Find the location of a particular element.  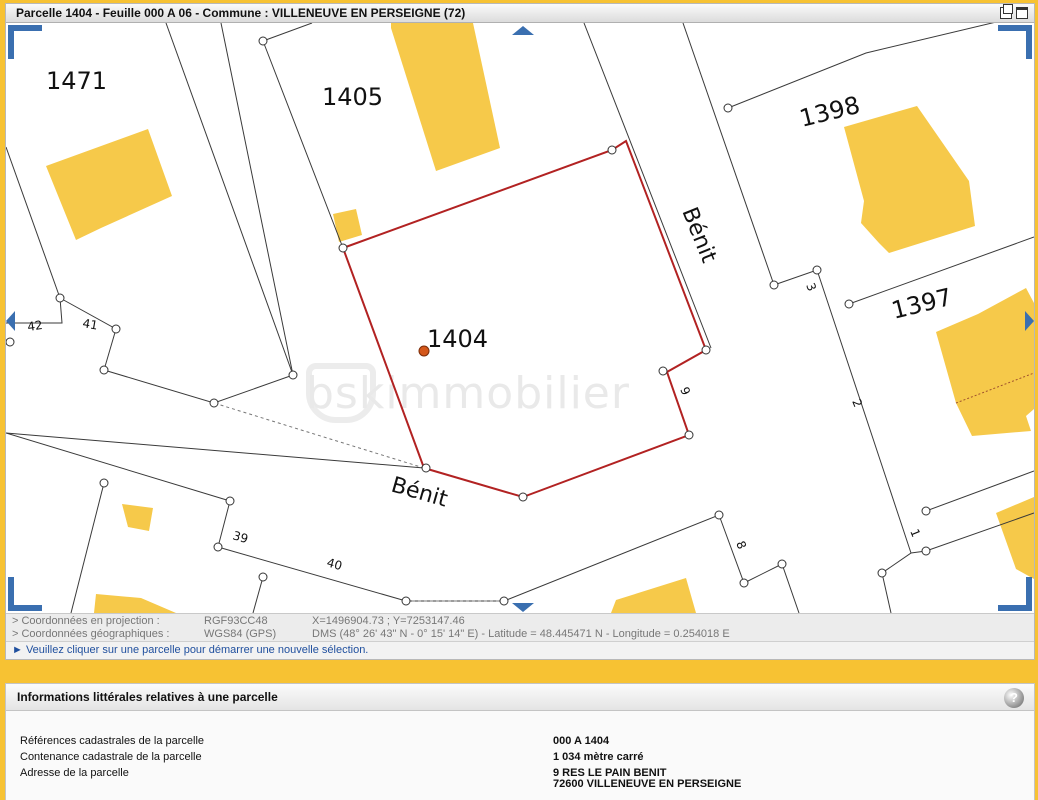

parcel-label-1404: 1404 is located at coordinates (457, 339).